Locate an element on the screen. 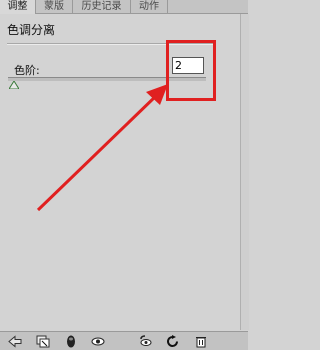 Image resolution: width=320 pixels, height=350 pixels. panel-bottom-toolbar is located at coordinates (124, 340).